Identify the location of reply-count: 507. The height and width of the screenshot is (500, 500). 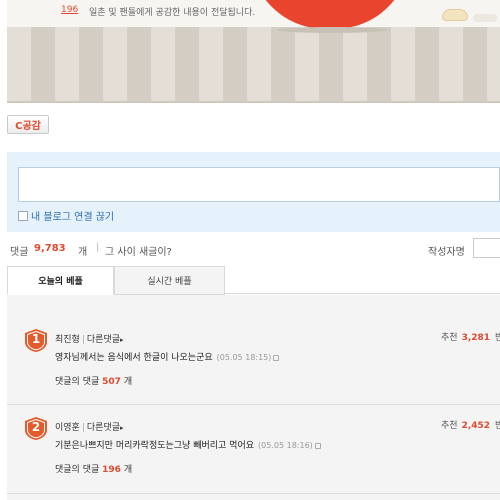
(111, 382).